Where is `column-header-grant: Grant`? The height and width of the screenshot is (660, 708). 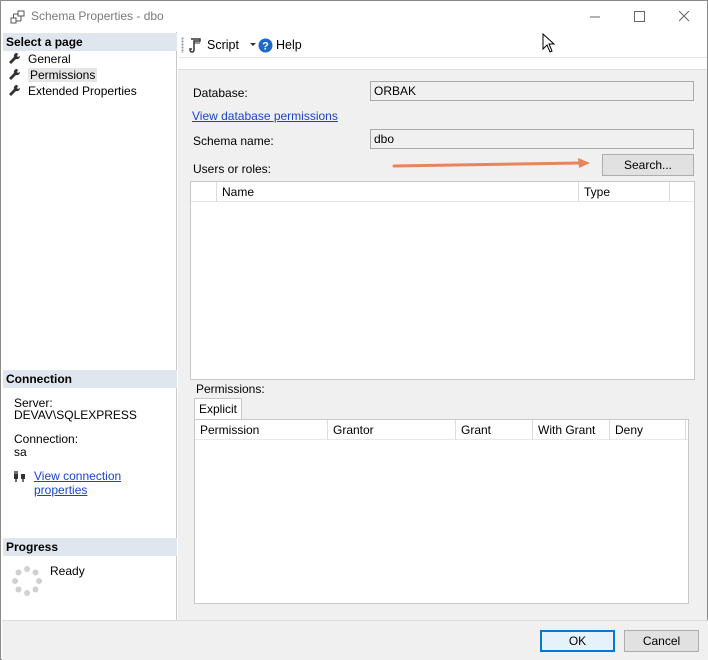
column-header-grant: Grant is located at coordinates (494, 430).